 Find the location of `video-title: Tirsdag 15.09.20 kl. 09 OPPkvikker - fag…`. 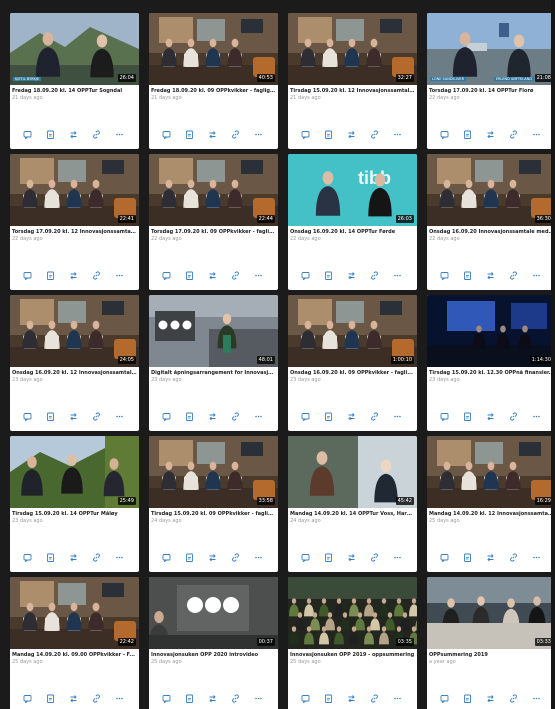

video-title: Tirsdag 15.09.20 kl. 09 OPPkvikker - fag… is located at coordinates (213, 514).